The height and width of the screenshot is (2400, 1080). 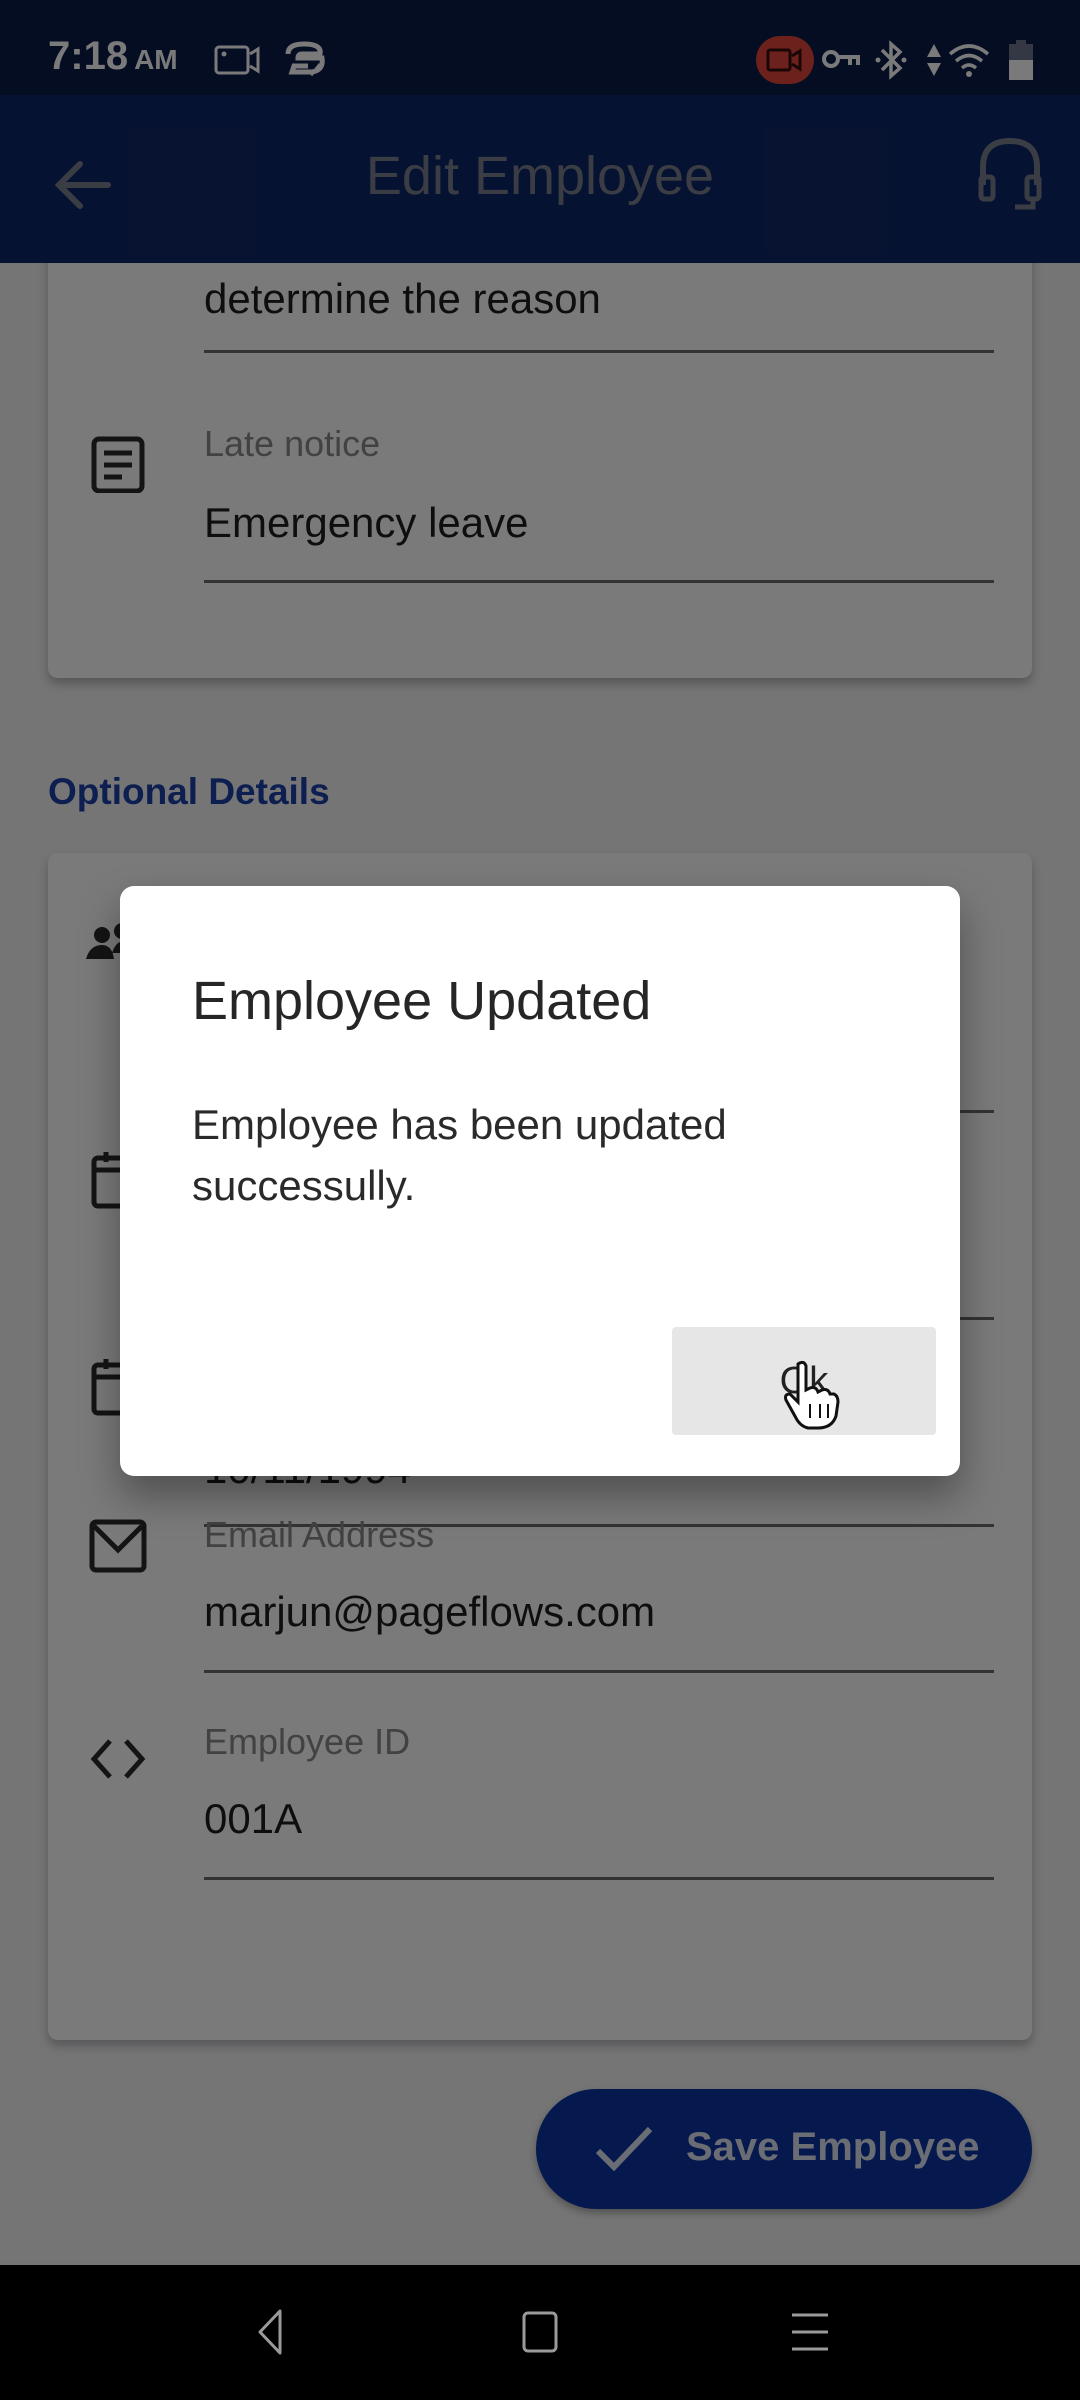 I want to click on dialog-title: Employee Updated, so click(x=422, y=1001).